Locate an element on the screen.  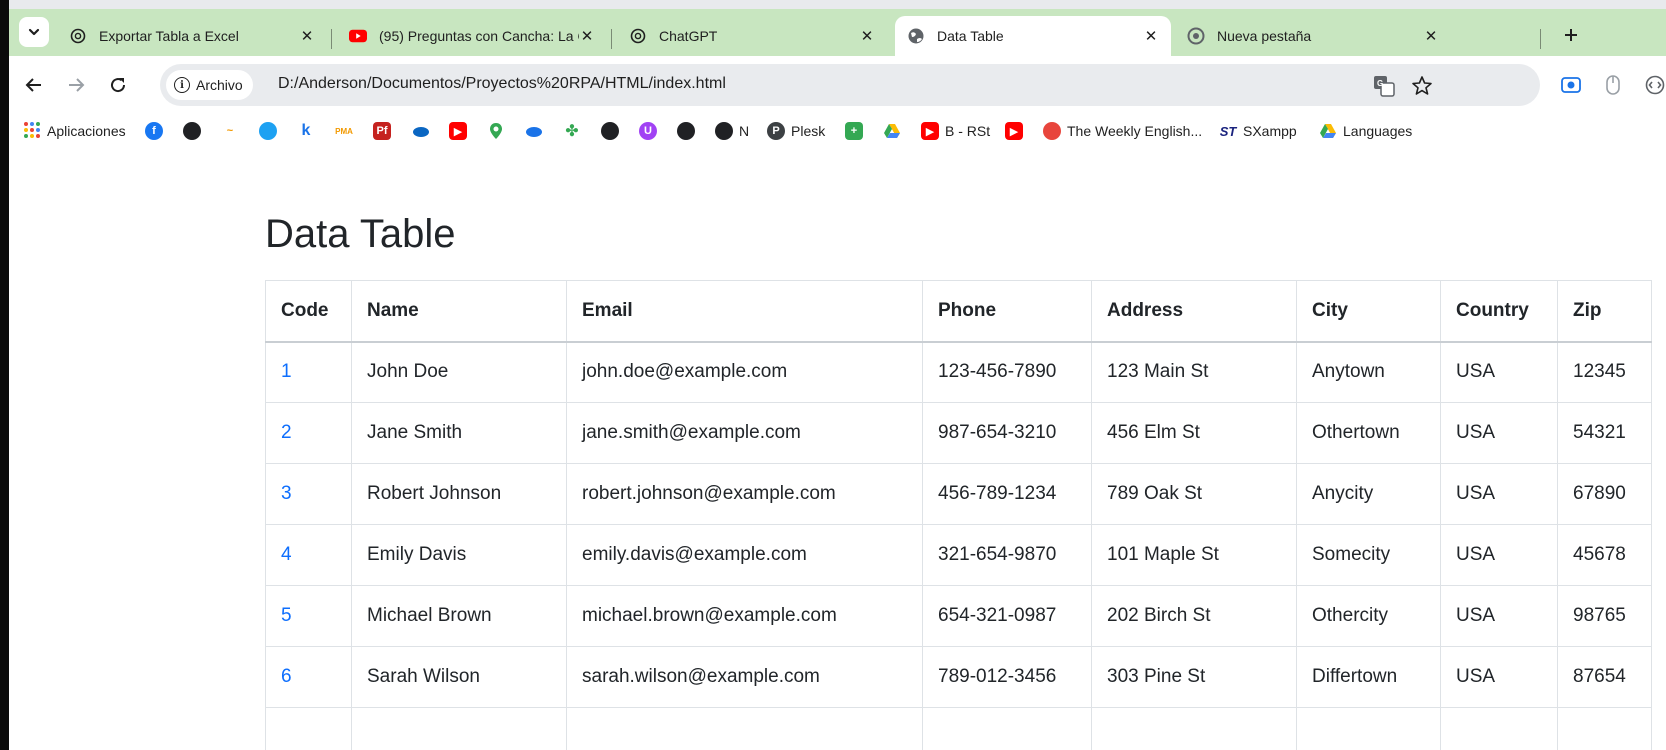
bookmark-github-n: N is located at coordinates (732, 131).